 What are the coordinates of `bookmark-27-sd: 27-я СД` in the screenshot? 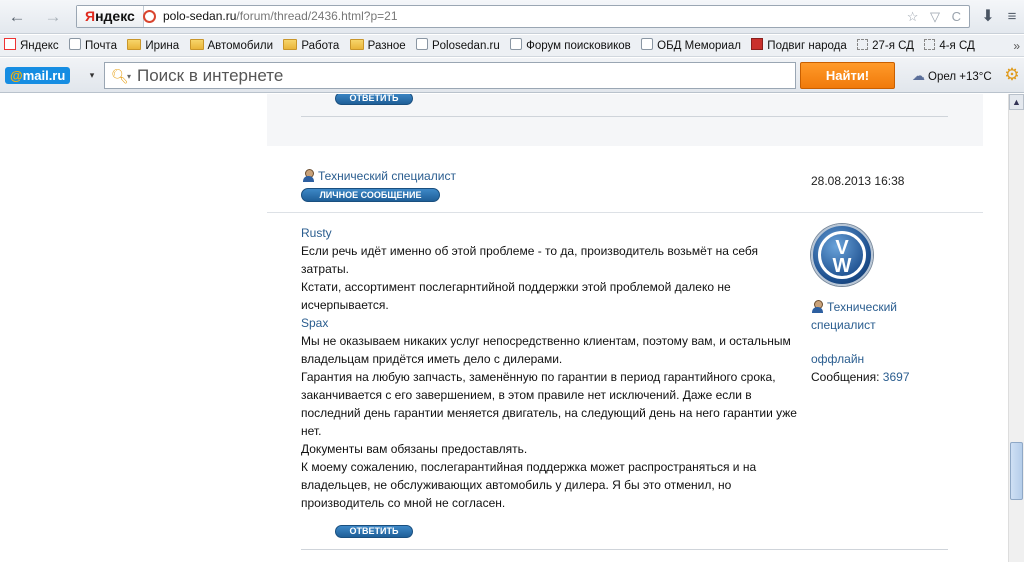 It's located at (885, 45).